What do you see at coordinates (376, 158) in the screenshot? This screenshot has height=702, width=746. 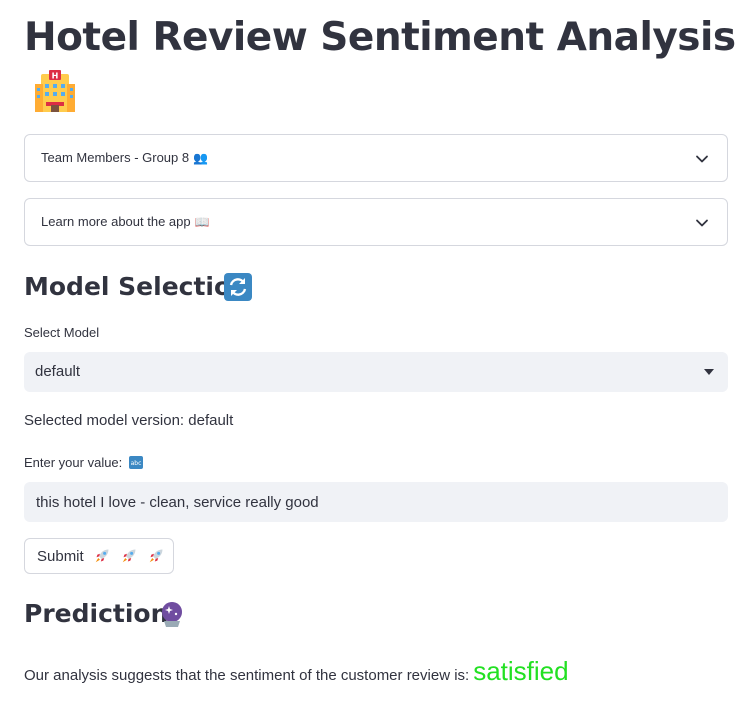 I see `team-members-expander: Team Members - Group 8 👥` at bounding box center [376, 158].